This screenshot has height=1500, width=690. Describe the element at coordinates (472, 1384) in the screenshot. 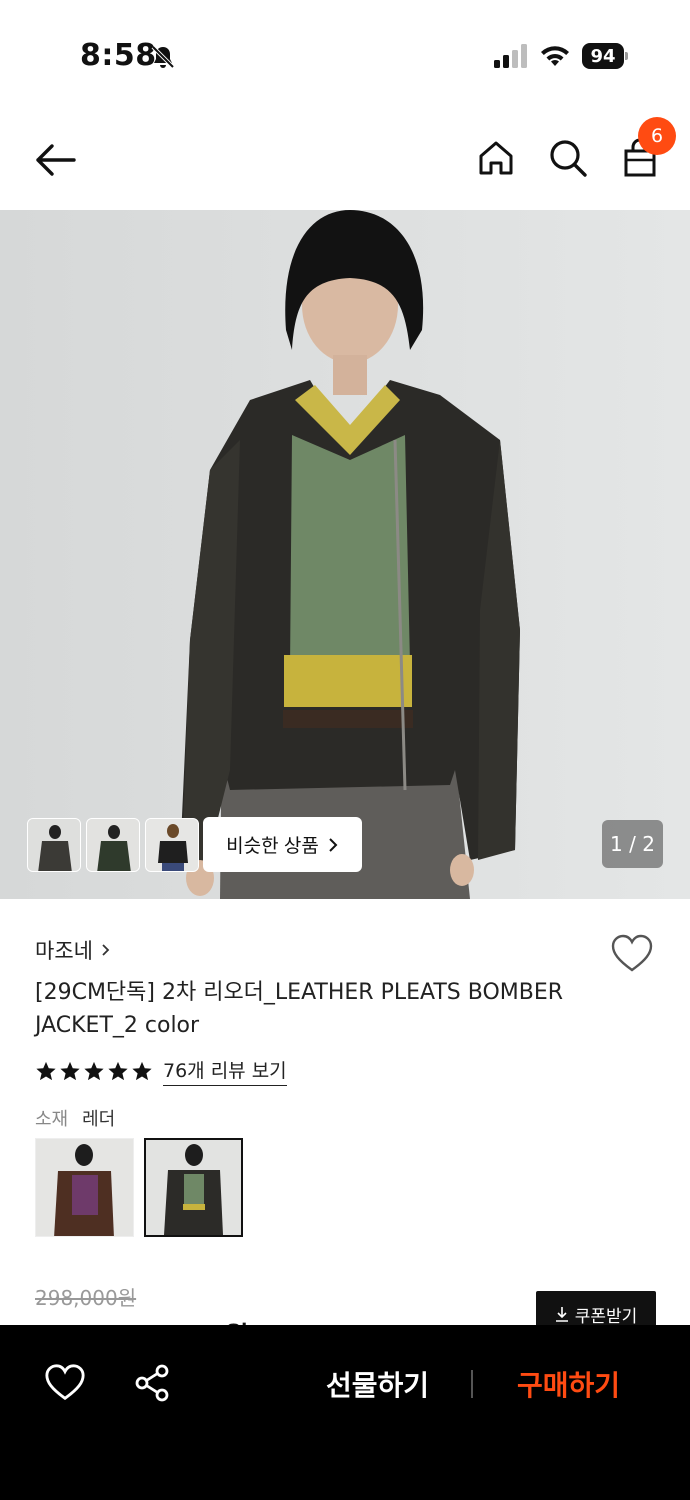

I see `divider` at that location.